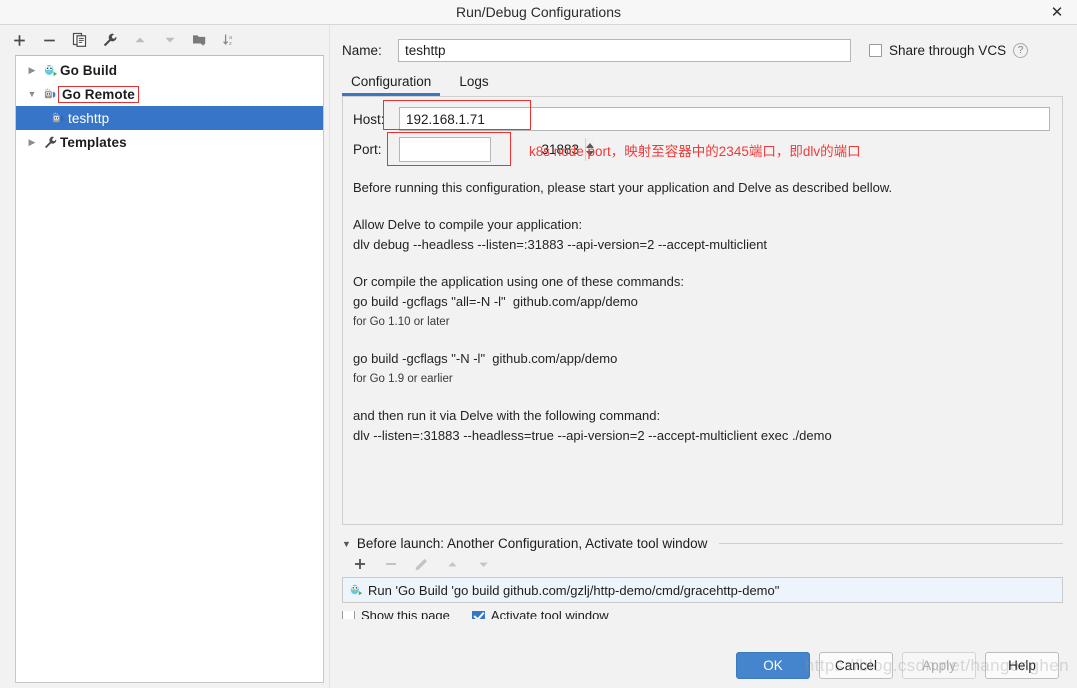 The image size is (1077, 688). Describe the element at coordinates (401, 322) in the screenshot. I see `instruction-note: for Go 1.10 or later` at that location.